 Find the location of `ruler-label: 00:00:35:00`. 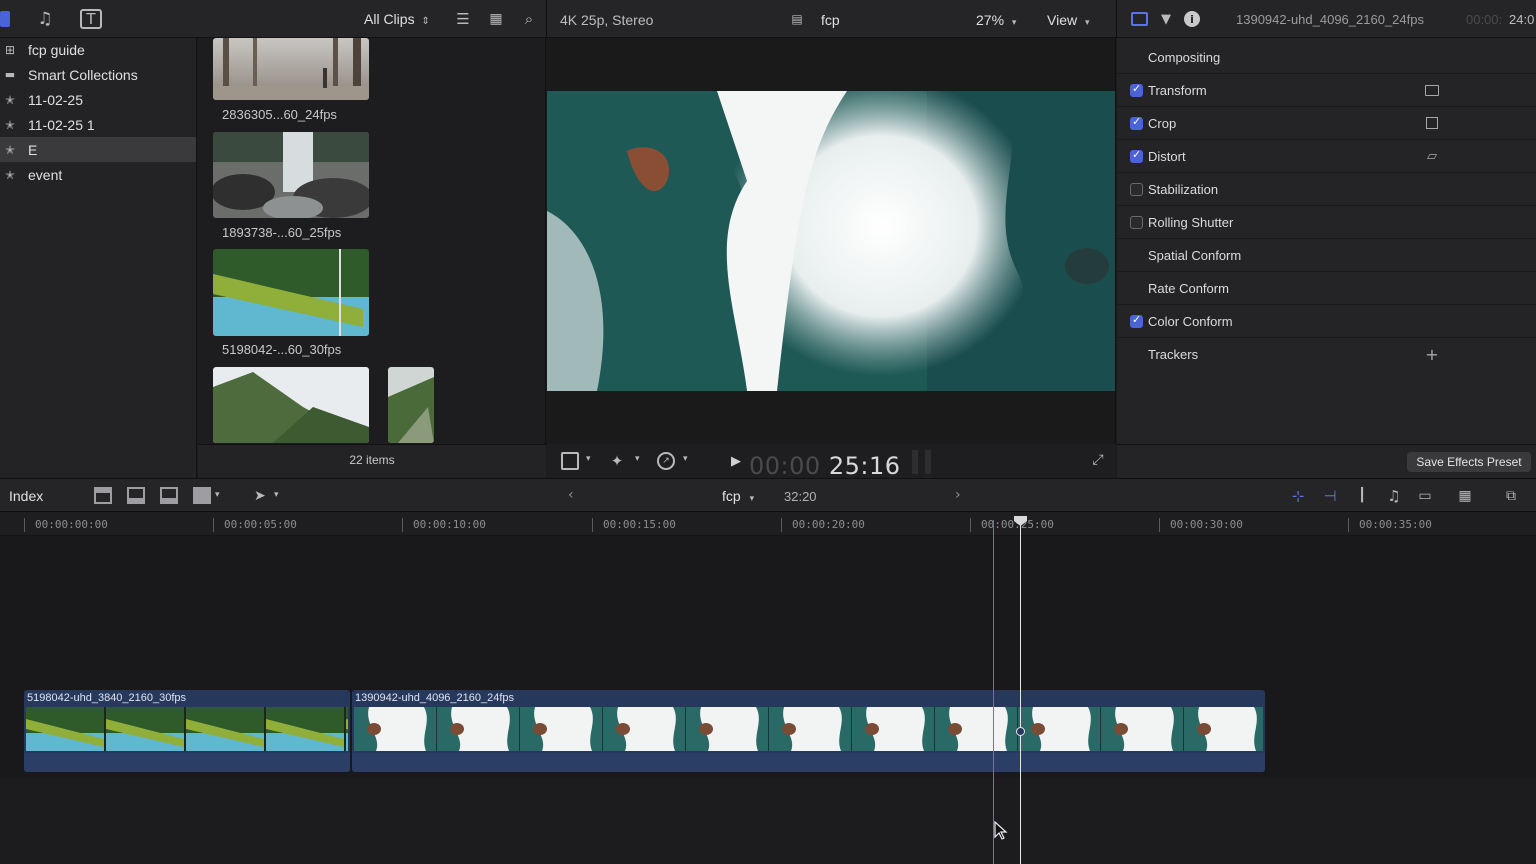

ruler-label: 00:00:35:00 is located at coordinates (1395, 524).